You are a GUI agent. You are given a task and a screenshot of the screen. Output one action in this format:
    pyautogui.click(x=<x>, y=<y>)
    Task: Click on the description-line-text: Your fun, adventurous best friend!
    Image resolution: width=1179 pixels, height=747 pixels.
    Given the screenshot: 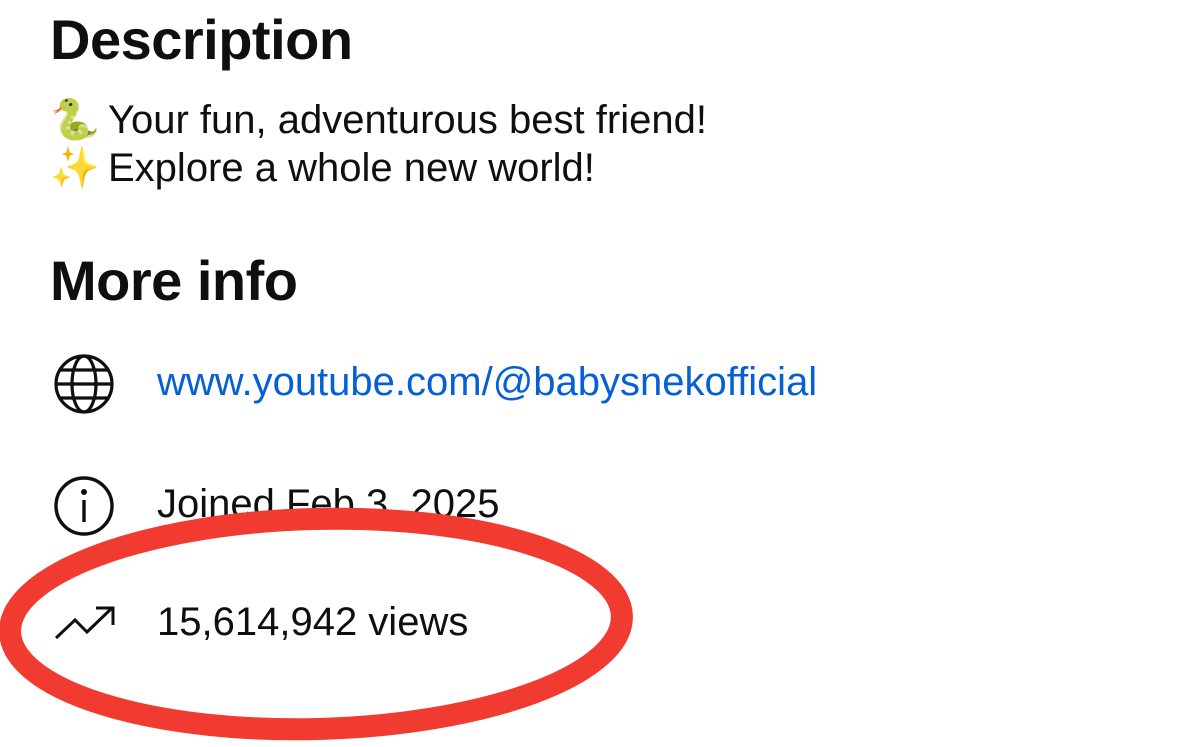 What is the action you would take?
    pyautogui.click(x=407, y=120)
    